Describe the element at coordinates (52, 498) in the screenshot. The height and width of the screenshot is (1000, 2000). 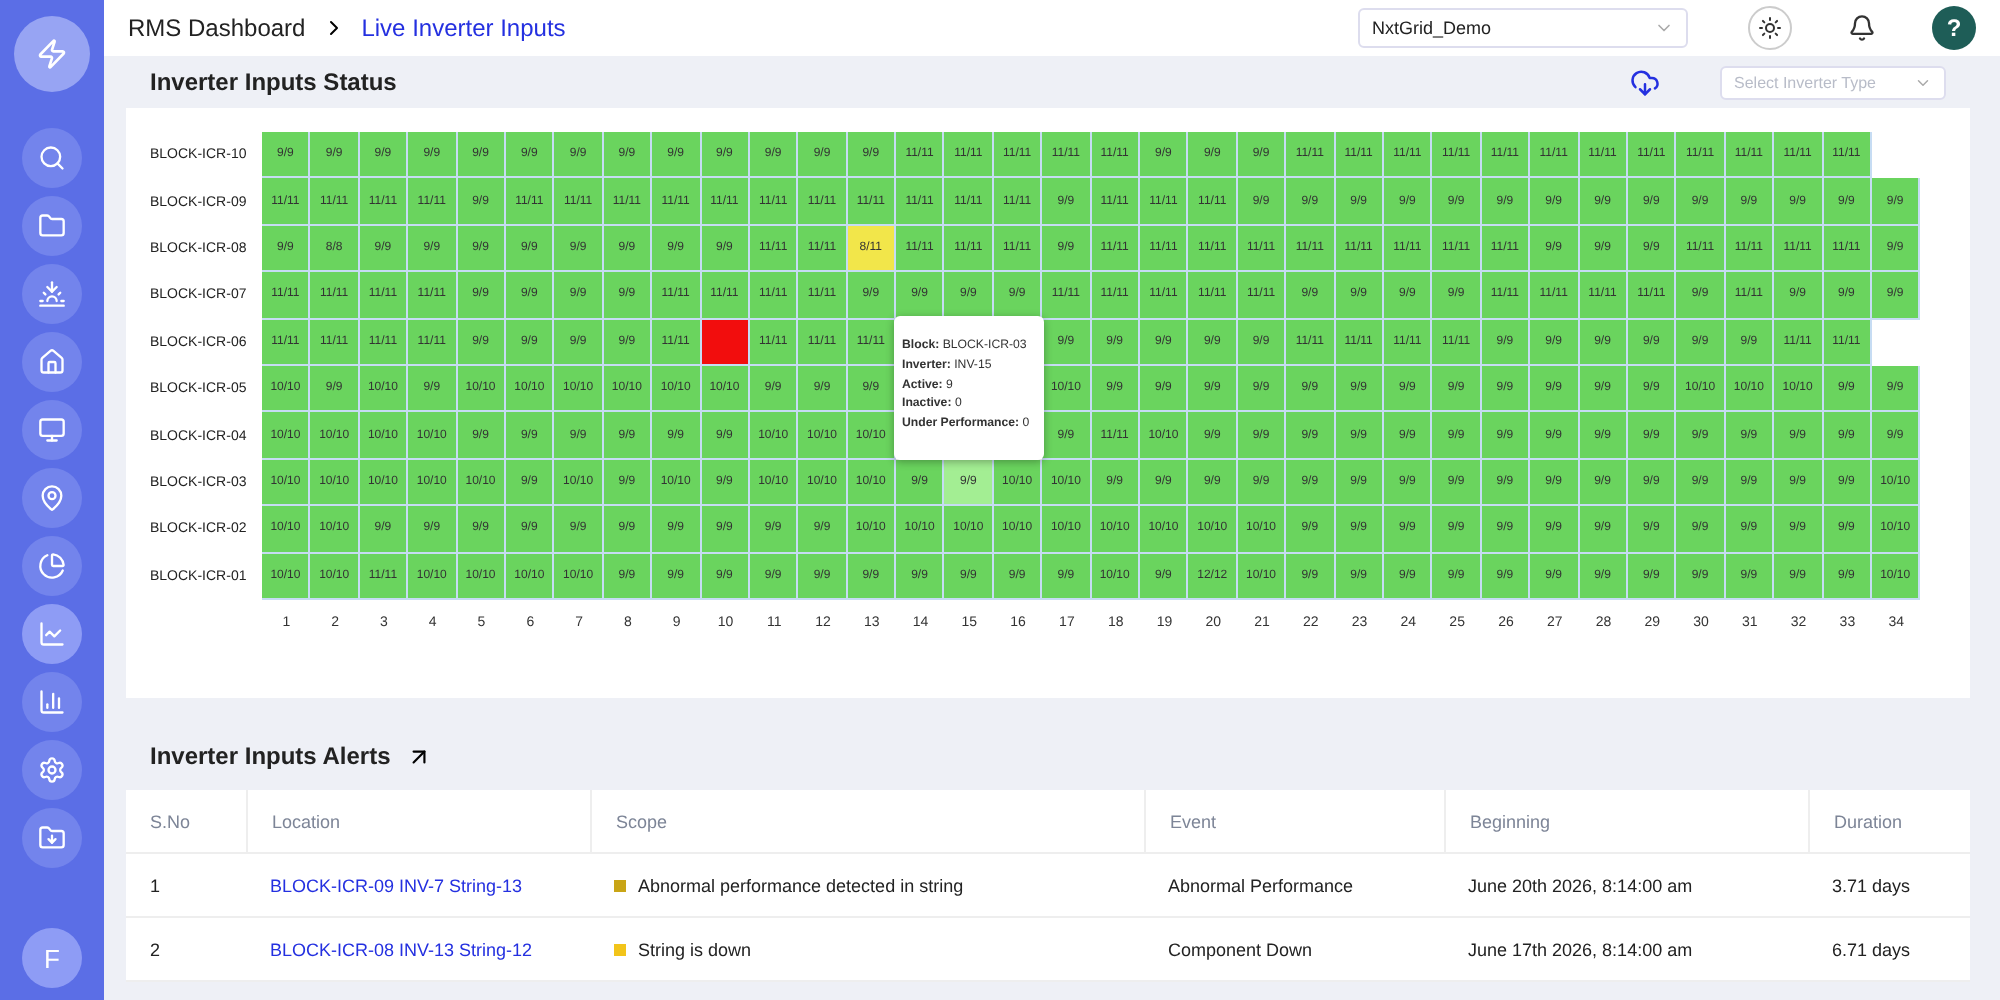
I see `map-pin-icon` at that location.